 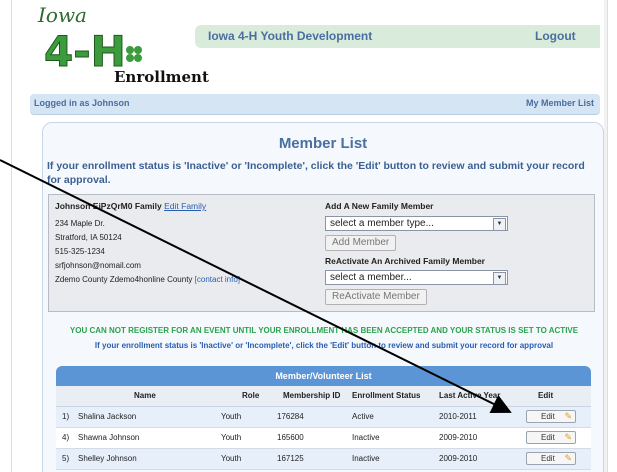 I want to click on clover-icon, so click(x=134, y=54).